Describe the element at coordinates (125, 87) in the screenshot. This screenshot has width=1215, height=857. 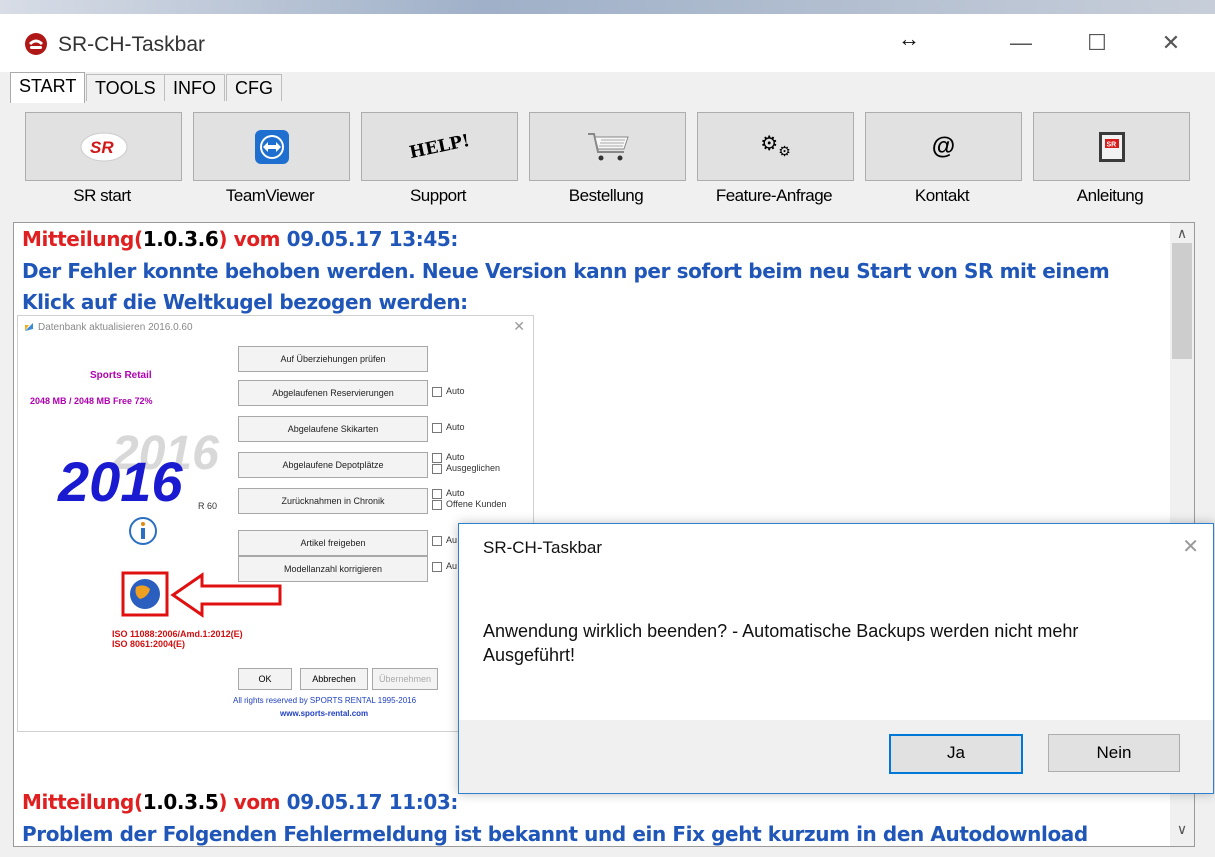
I see `tab-tools: TOOLS` at that location.